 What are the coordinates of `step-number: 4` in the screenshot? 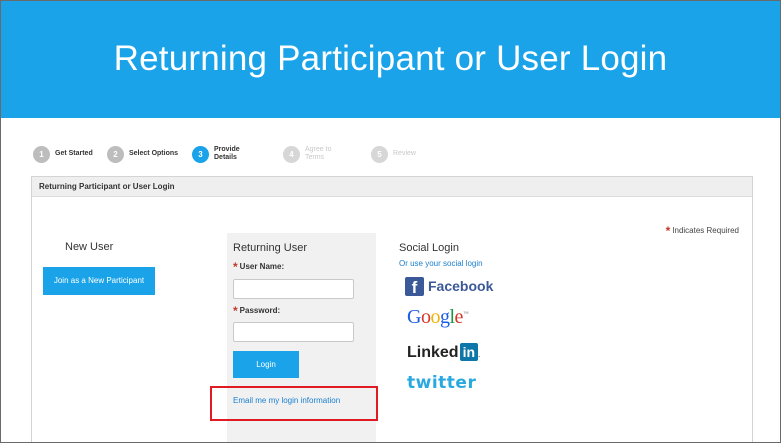 It's located at (291, 154).